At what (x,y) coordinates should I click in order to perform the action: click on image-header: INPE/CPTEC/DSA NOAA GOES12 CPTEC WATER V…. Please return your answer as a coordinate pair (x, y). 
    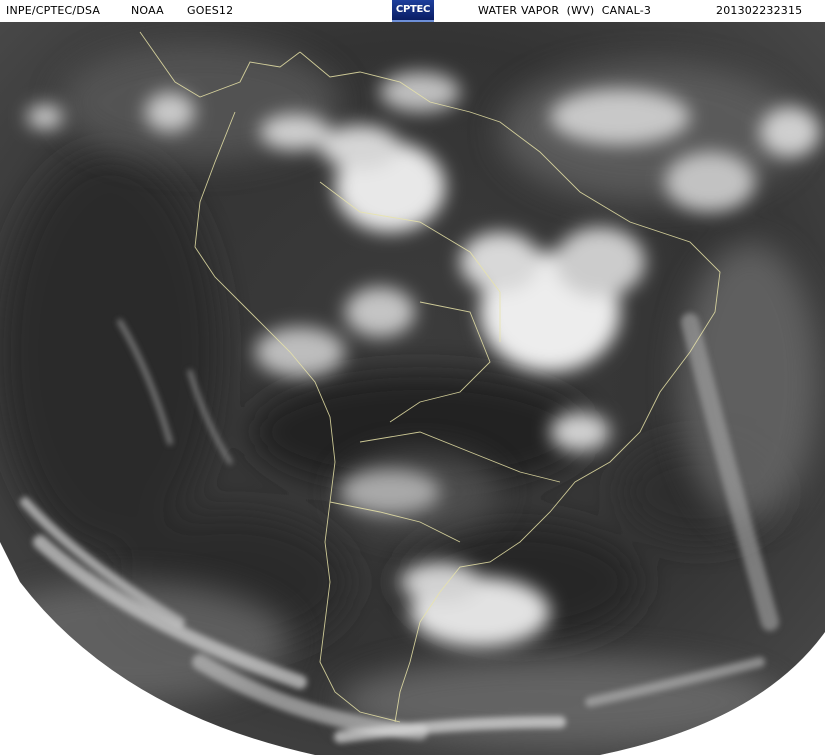
    Looking at the image, I should click on (412, 11).